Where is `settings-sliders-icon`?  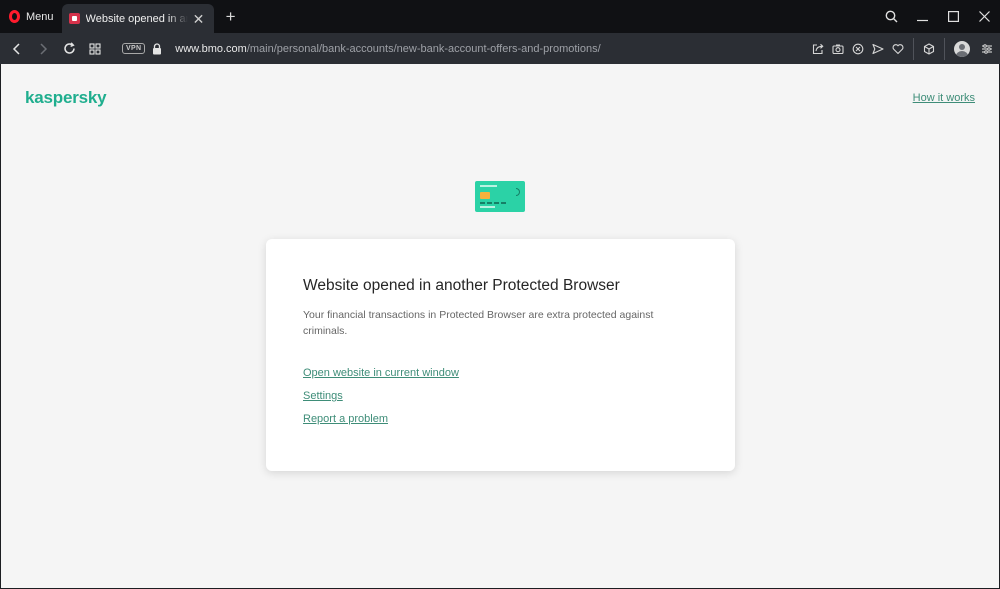 settings-sliders-icon is located at coordinates (987, 48).